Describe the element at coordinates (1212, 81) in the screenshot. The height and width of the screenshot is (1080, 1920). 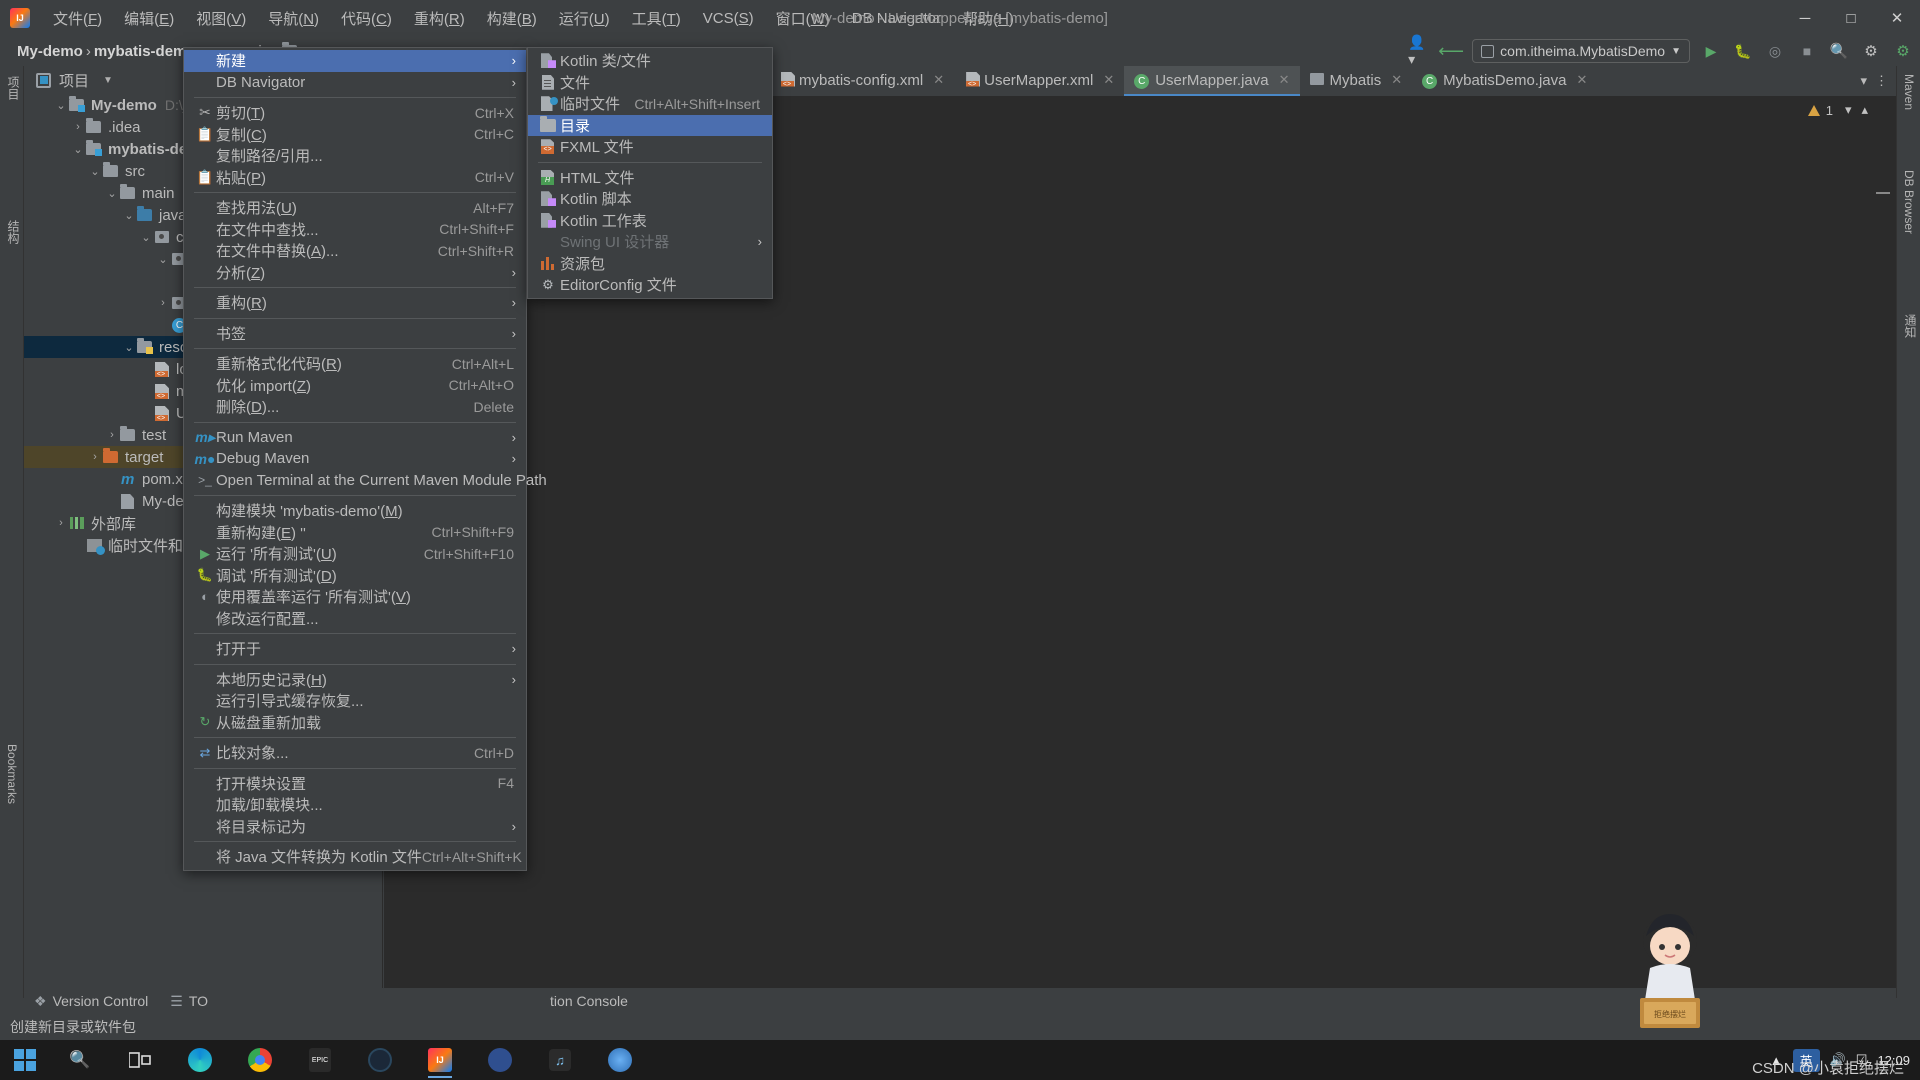
I see `editor-tab-UserMapper.java: C UserMapper.java ✕` at that location.